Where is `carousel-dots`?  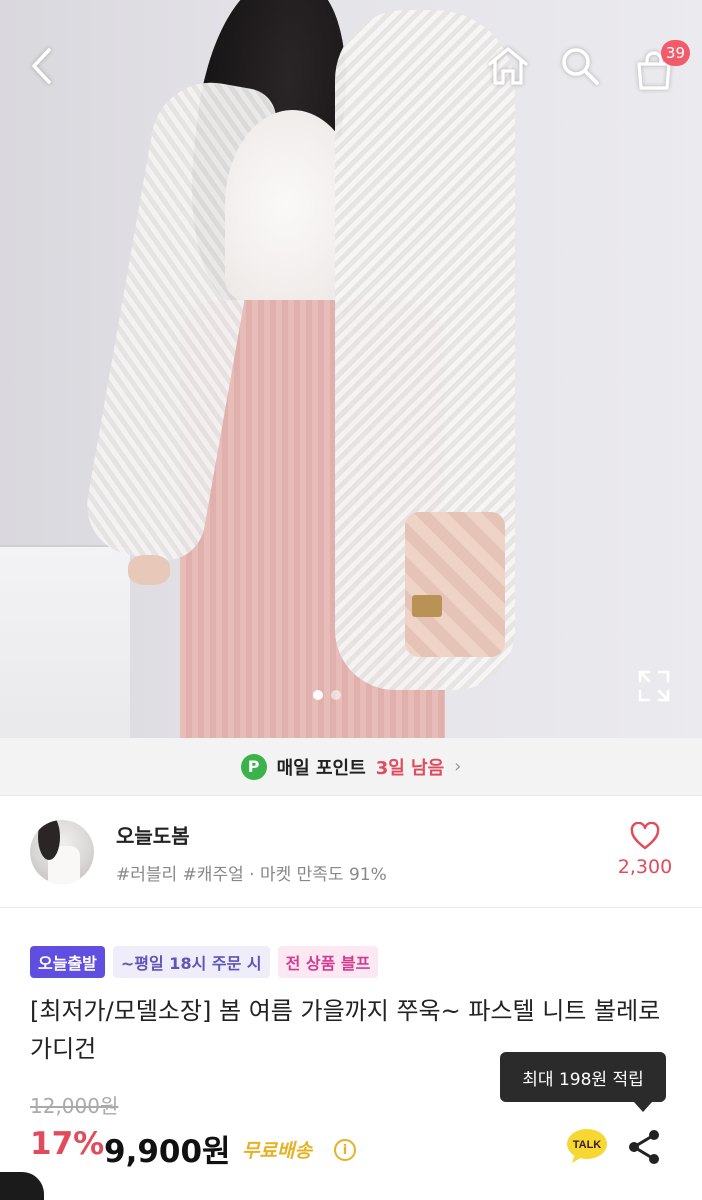 carousel-dots is located at coordinates (327, 695).